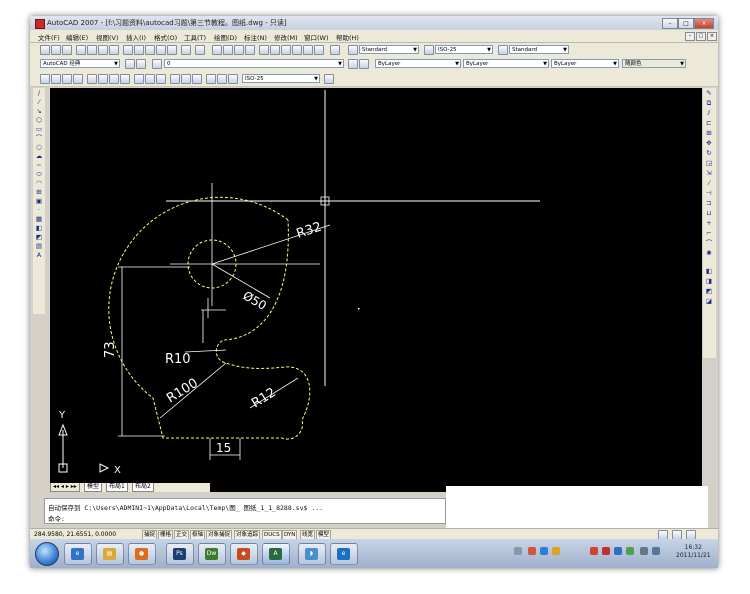 The width and height of the screenshot is (750, 594). What do you see at coordinates (39, 138) in the screenshot?
I see `arc-icon: ⌒` at bounding box center [39, 138].